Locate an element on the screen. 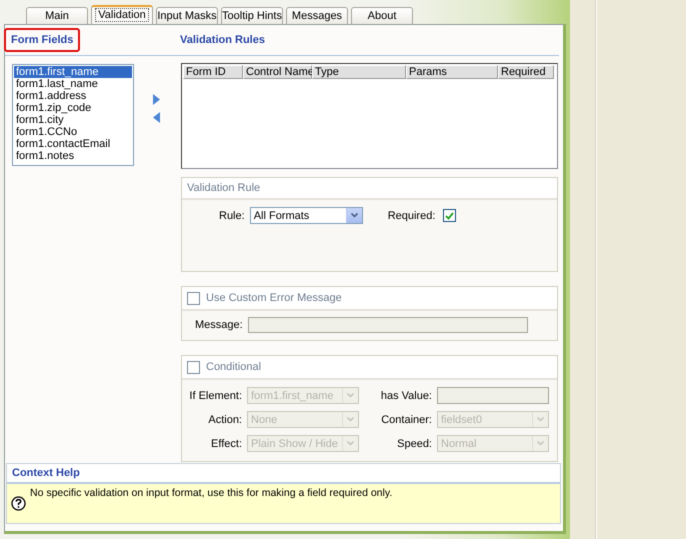 The image size is (686, 539). section-title: Form Fields is located at coordinates (42, 40).